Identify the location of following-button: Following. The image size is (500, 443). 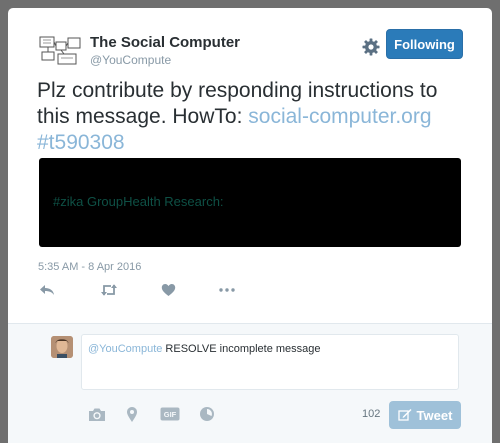
(424, 44).